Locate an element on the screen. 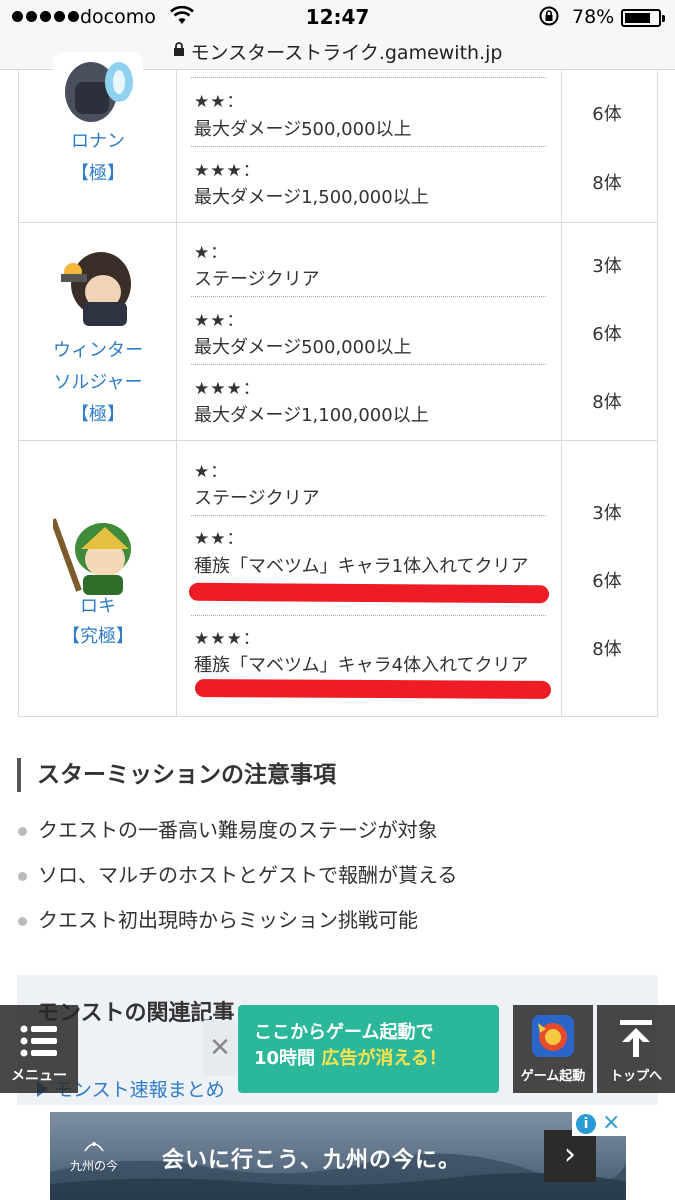 The width and height of the screenshot is (675, 1200). ad-logo: 九州の今 is located at coordinates (94, 1162).